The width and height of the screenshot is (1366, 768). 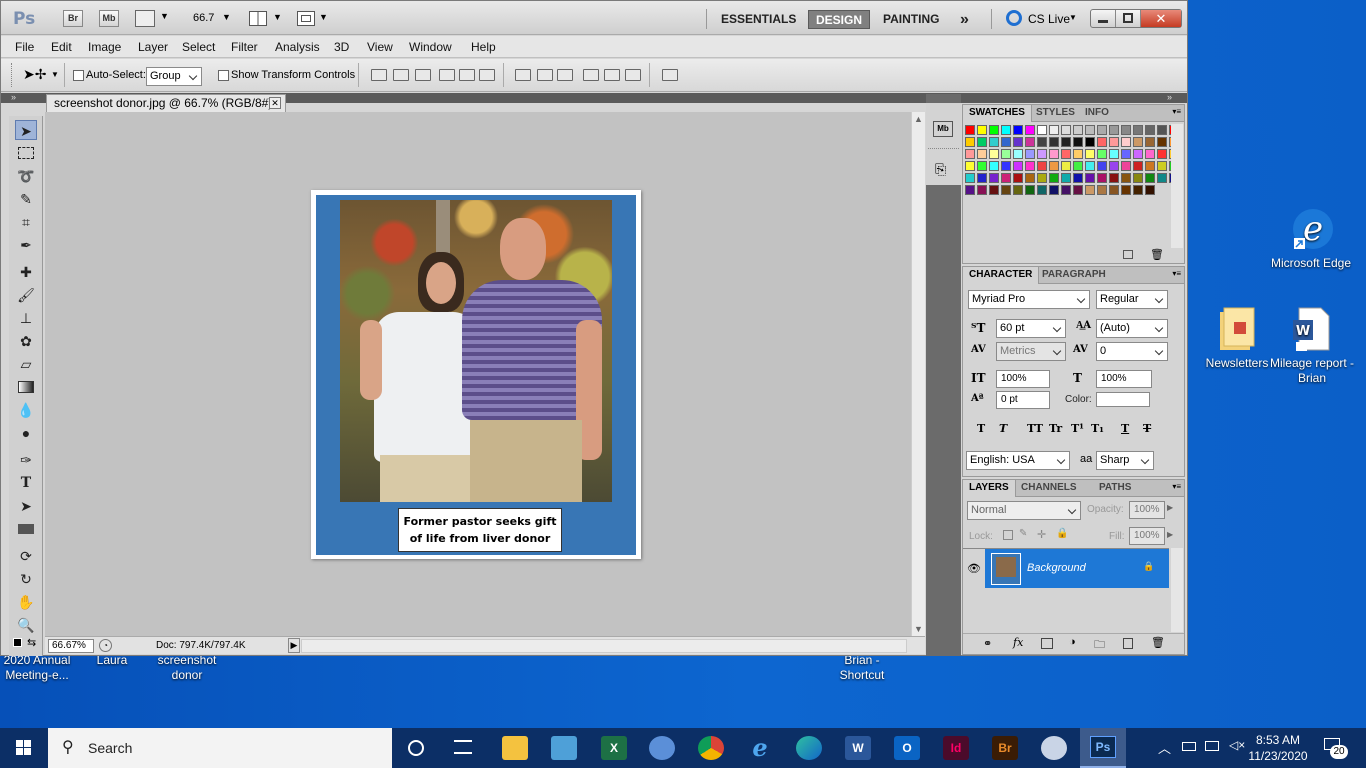 I want to click on subscript-icon: T₁, so click(x=1097, y=428).